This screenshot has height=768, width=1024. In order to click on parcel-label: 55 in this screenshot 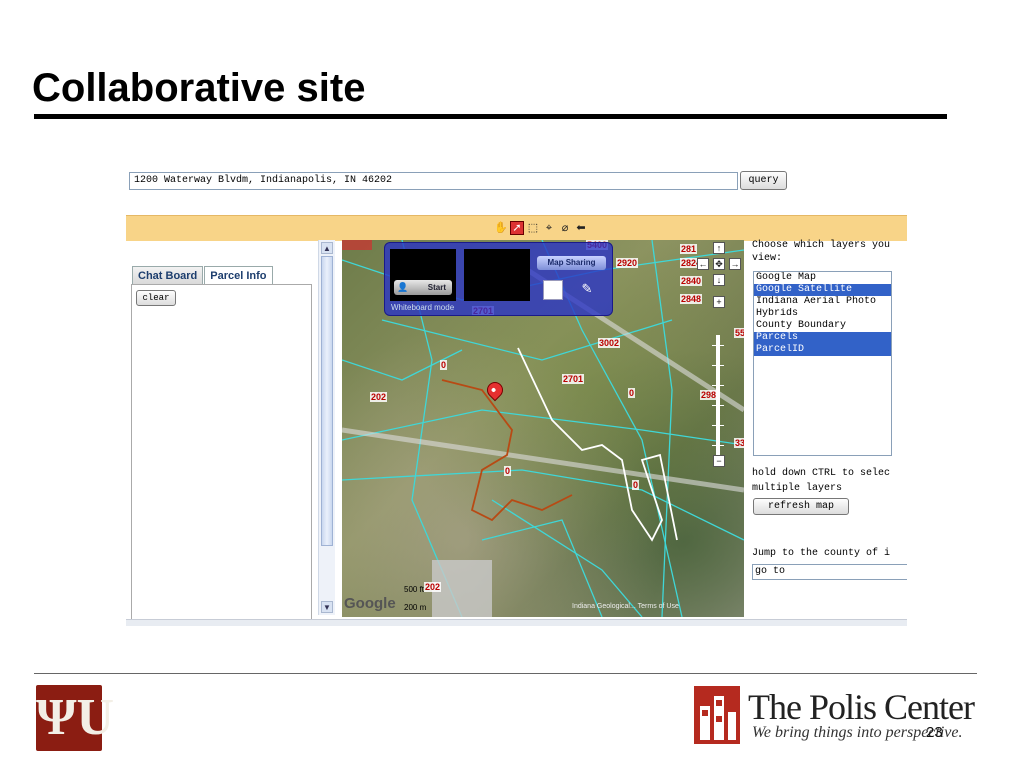, I will do `click(739, 333)`.